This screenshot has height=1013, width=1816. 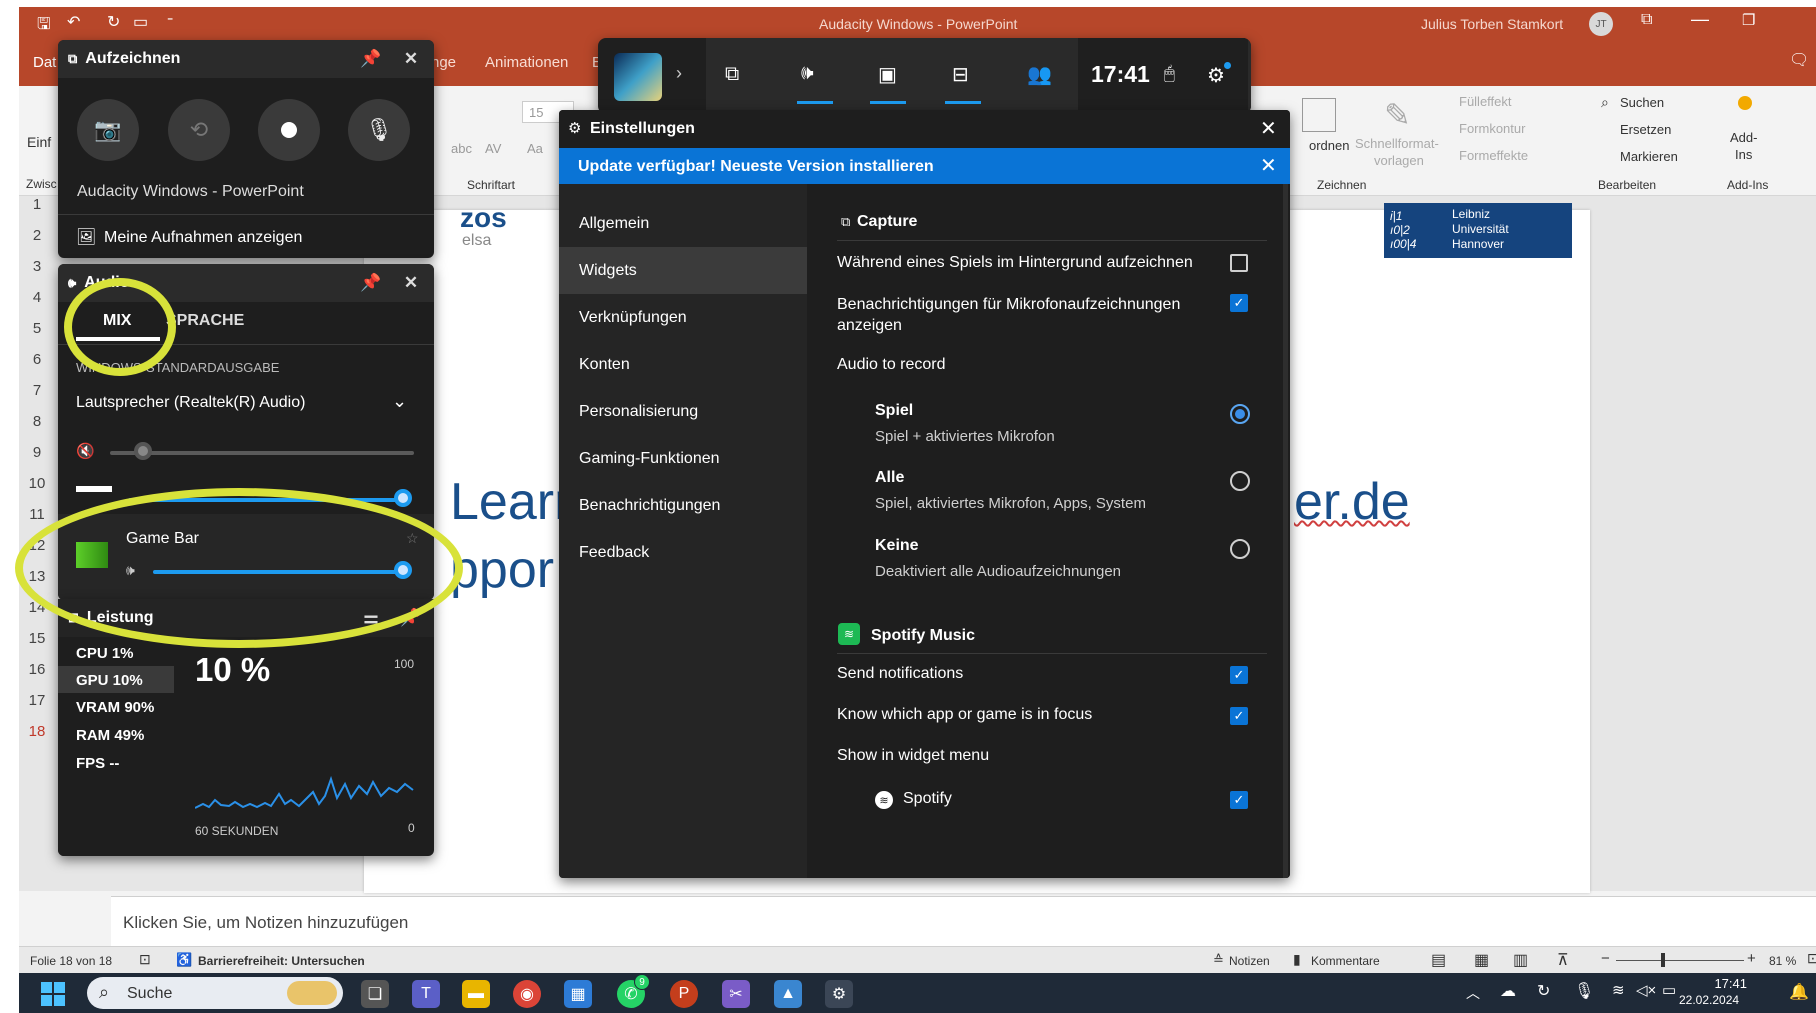 What do you see at coordinates (1397, 143) in the screenshot?
I see `quick-styles-label-1: Schnellformat-` at bounding box center [1397, 143].